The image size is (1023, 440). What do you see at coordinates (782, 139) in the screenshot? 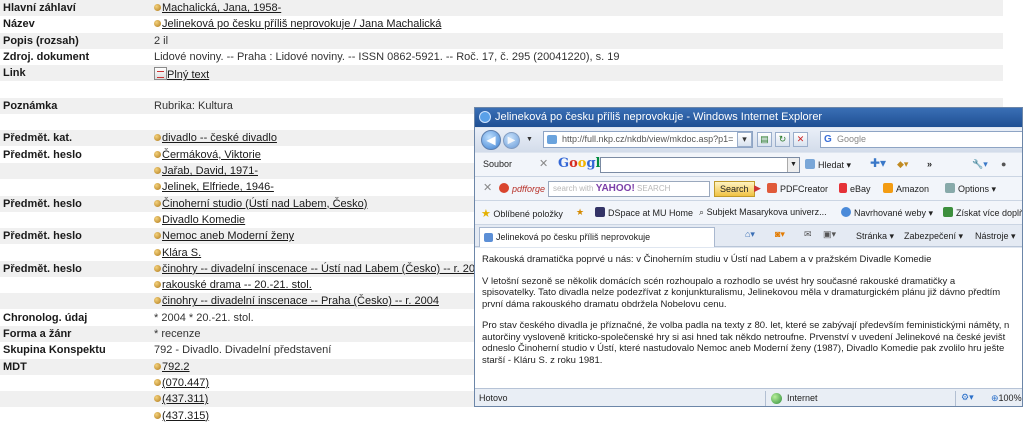
I see `refresh-icon: ↻` at bounding box center [782, 139].